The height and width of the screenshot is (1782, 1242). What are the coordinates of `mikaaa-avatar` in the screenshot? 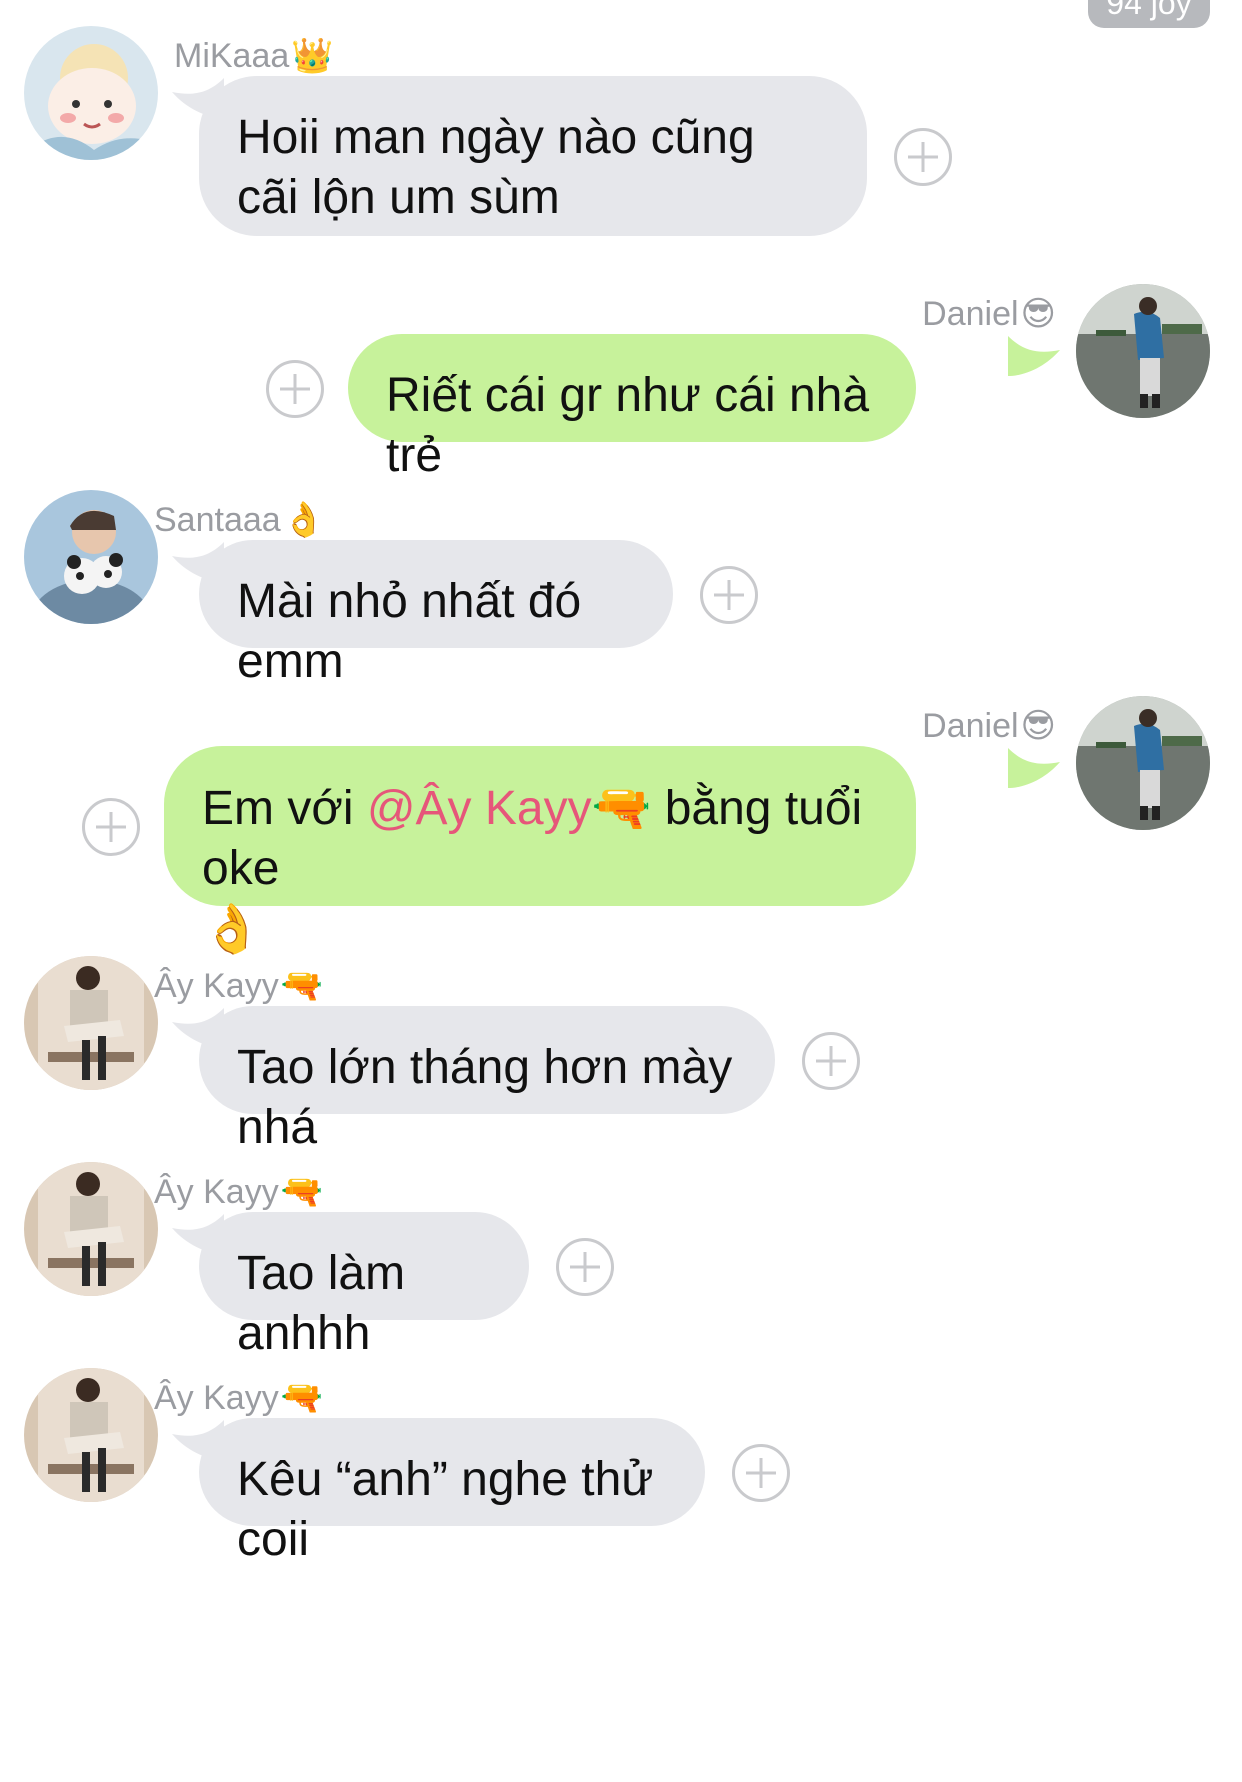 It's located at (91, 93).